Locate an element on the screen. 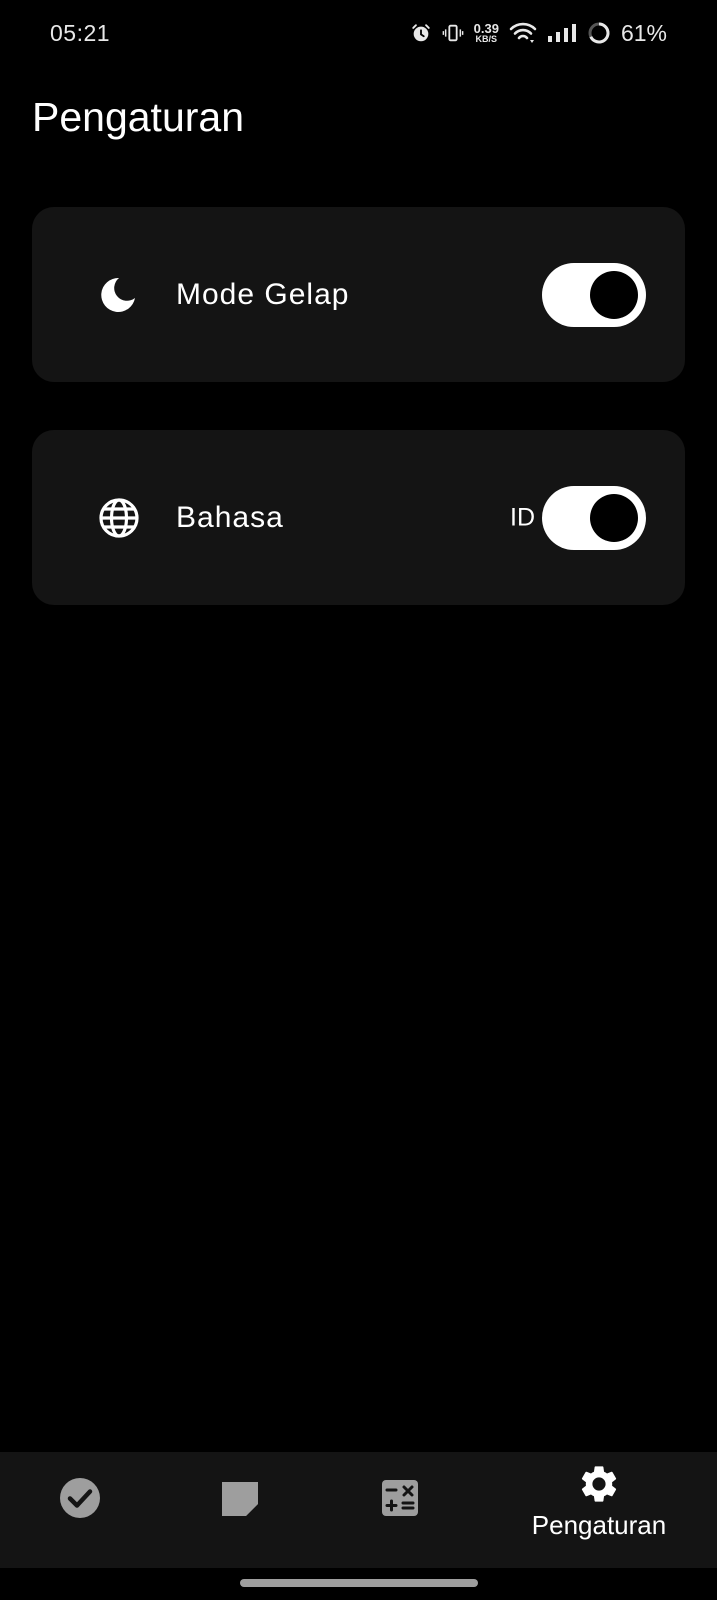 The width and height of the screenshot is (717, 1600). alarm-icon is located at coordinates (421, 33).